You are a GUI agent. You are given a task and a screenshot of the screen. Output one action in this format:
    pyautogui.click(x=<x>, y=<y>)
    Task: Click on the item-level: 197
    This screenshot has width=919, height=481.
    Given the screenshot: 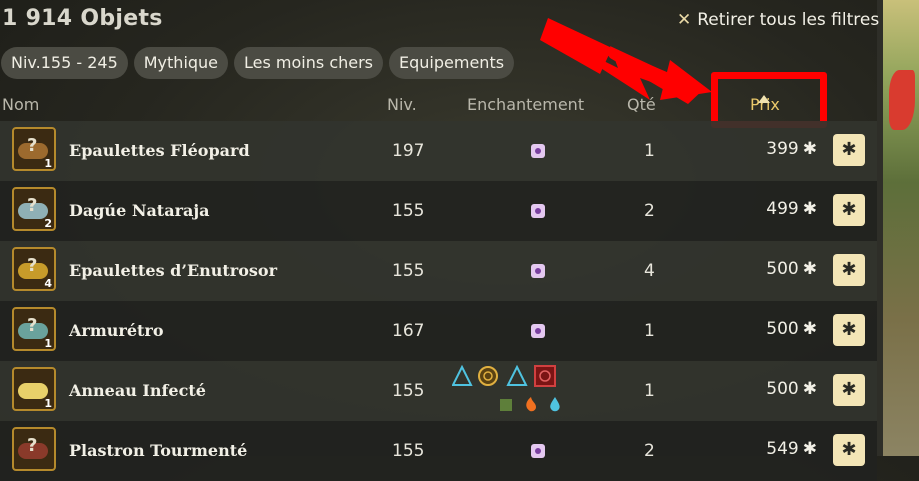 What is the action you would take?
    pyautogui.click(x=408, y=151)
    